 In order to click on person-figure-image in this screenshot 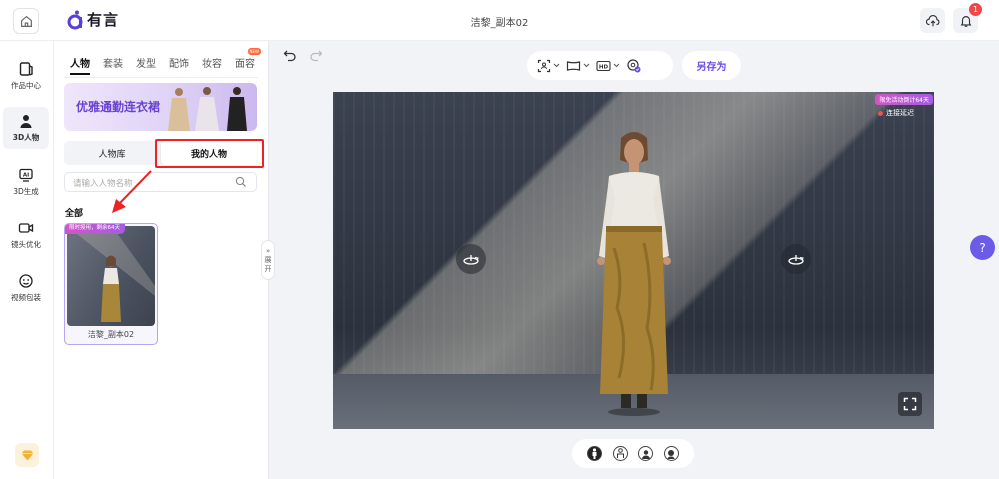, I will do `click(111, 274)`.